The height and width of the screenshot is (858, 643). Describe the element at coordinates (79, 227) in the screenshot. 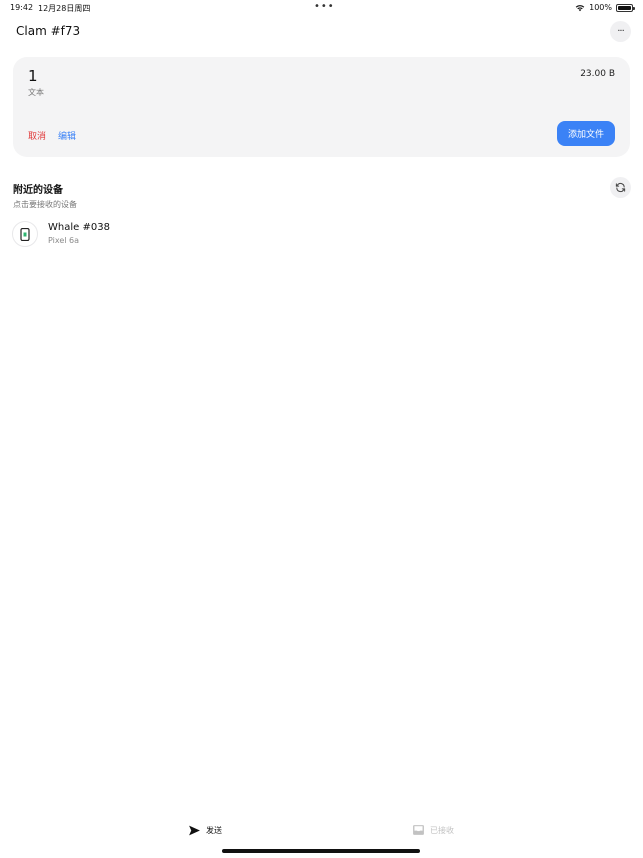

I see `device-name: Whale #038` at that location.